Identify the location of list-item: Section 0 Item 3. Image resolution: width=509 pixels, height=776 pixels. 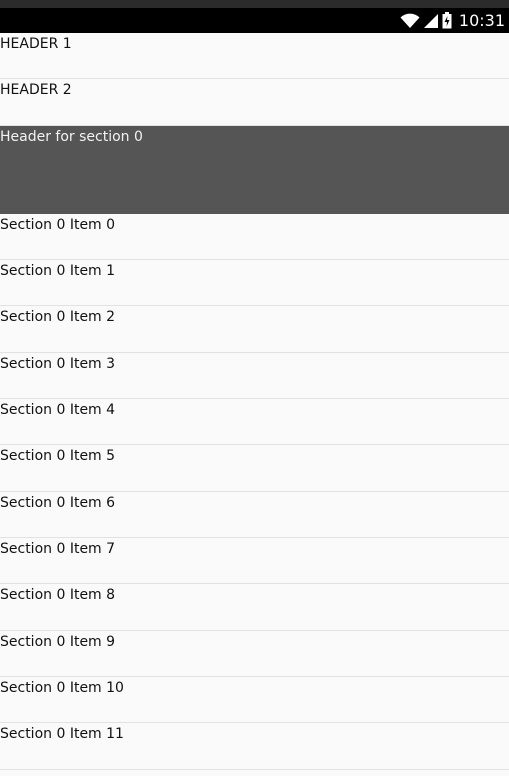
(254, 375).